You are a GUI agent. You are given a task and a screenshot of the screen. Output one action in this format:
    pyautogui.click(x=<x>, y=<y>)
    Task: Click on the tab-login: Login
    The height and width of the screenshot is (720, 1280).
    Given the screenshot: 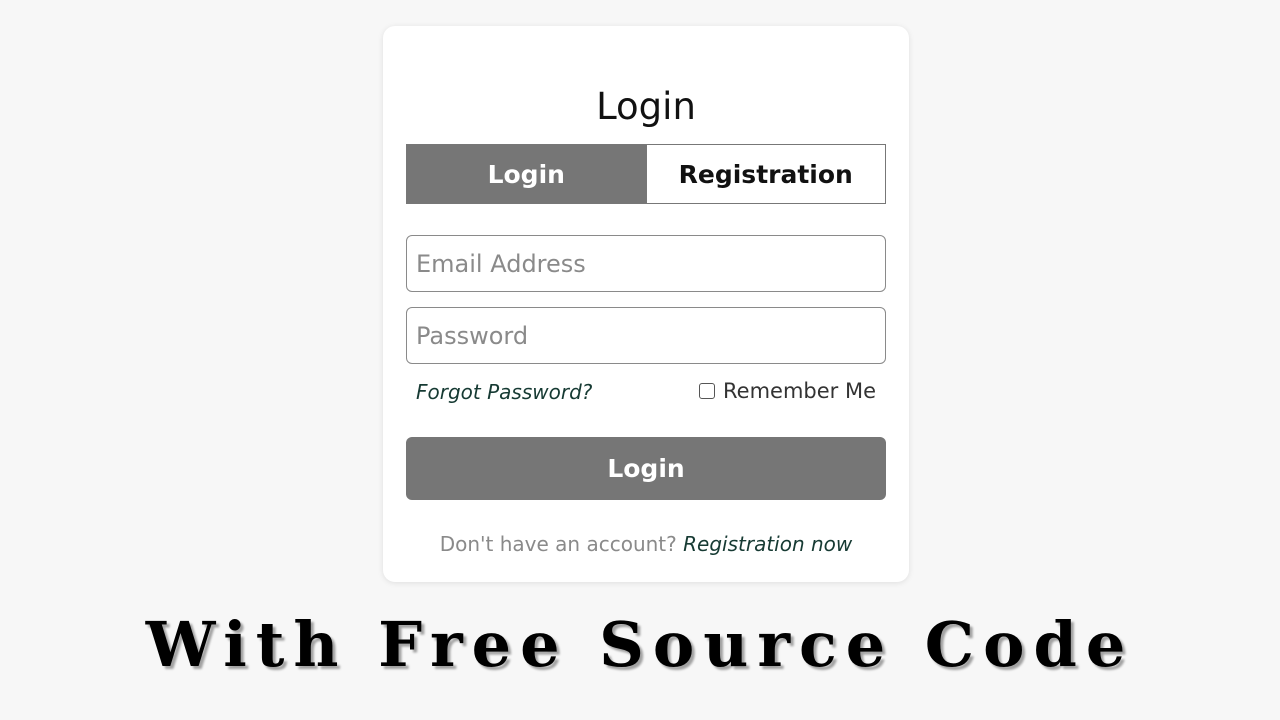 What is the action you would take?
    pyautogui.click(x=526, y=174)
    